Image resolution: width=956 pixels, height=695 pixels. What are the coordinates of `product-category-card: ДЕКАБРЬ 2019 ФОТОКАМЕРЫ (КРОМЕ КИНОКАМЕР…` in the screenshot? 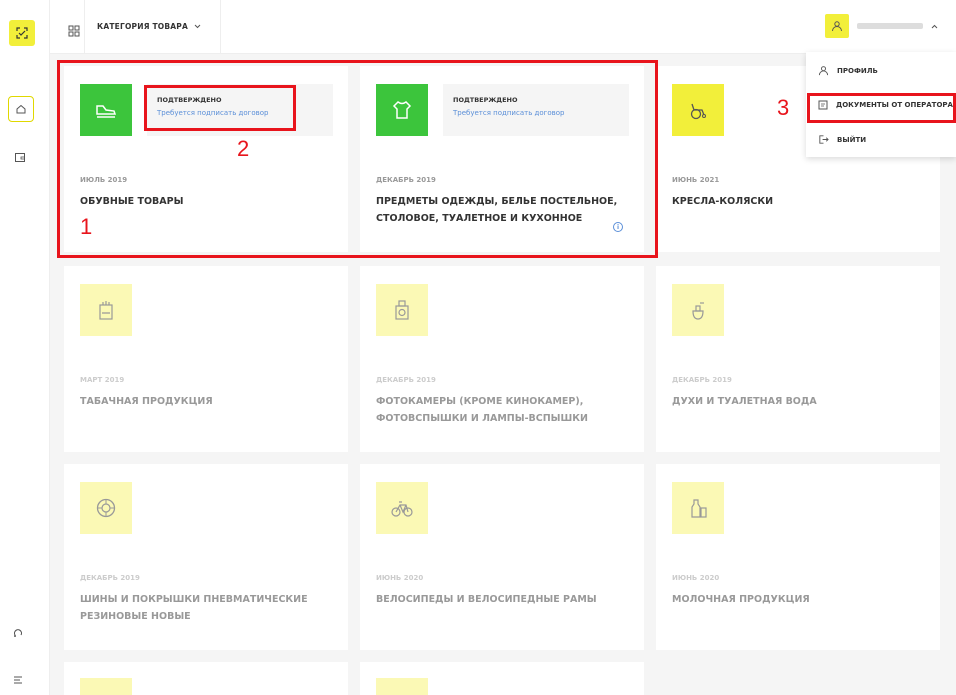 It's located at (502, 359).